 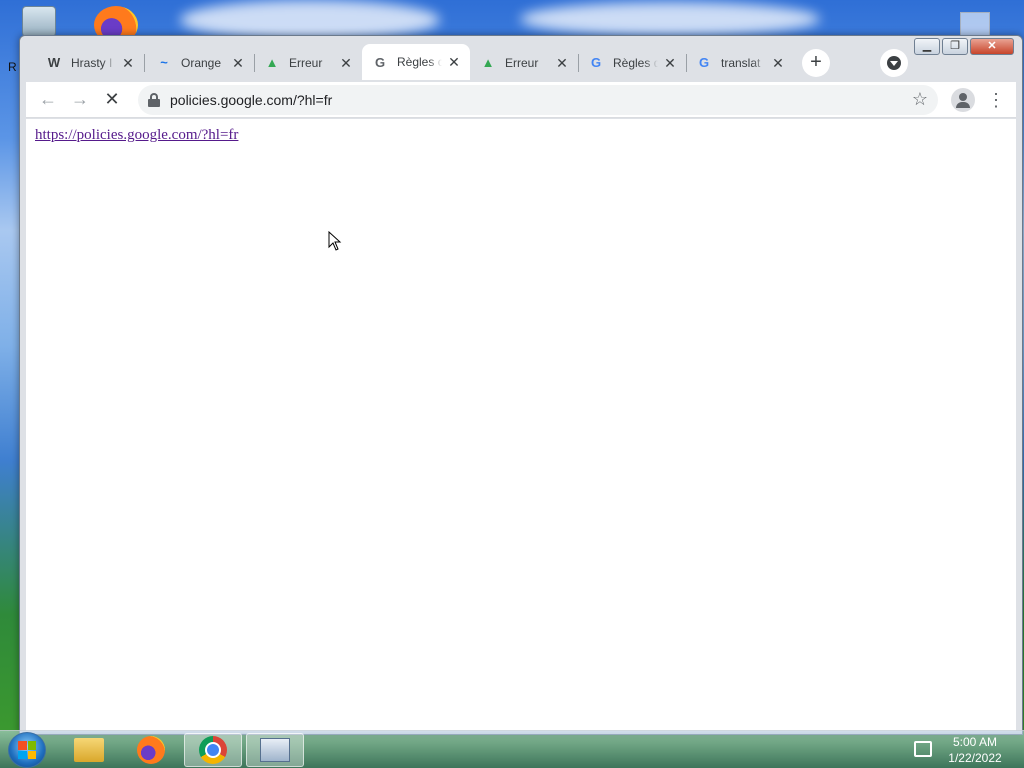 What do you see at coordinates (975, 742) in the screenshot?
I see `clock-time: 5:00 AM` at bounding box center [975, 742].